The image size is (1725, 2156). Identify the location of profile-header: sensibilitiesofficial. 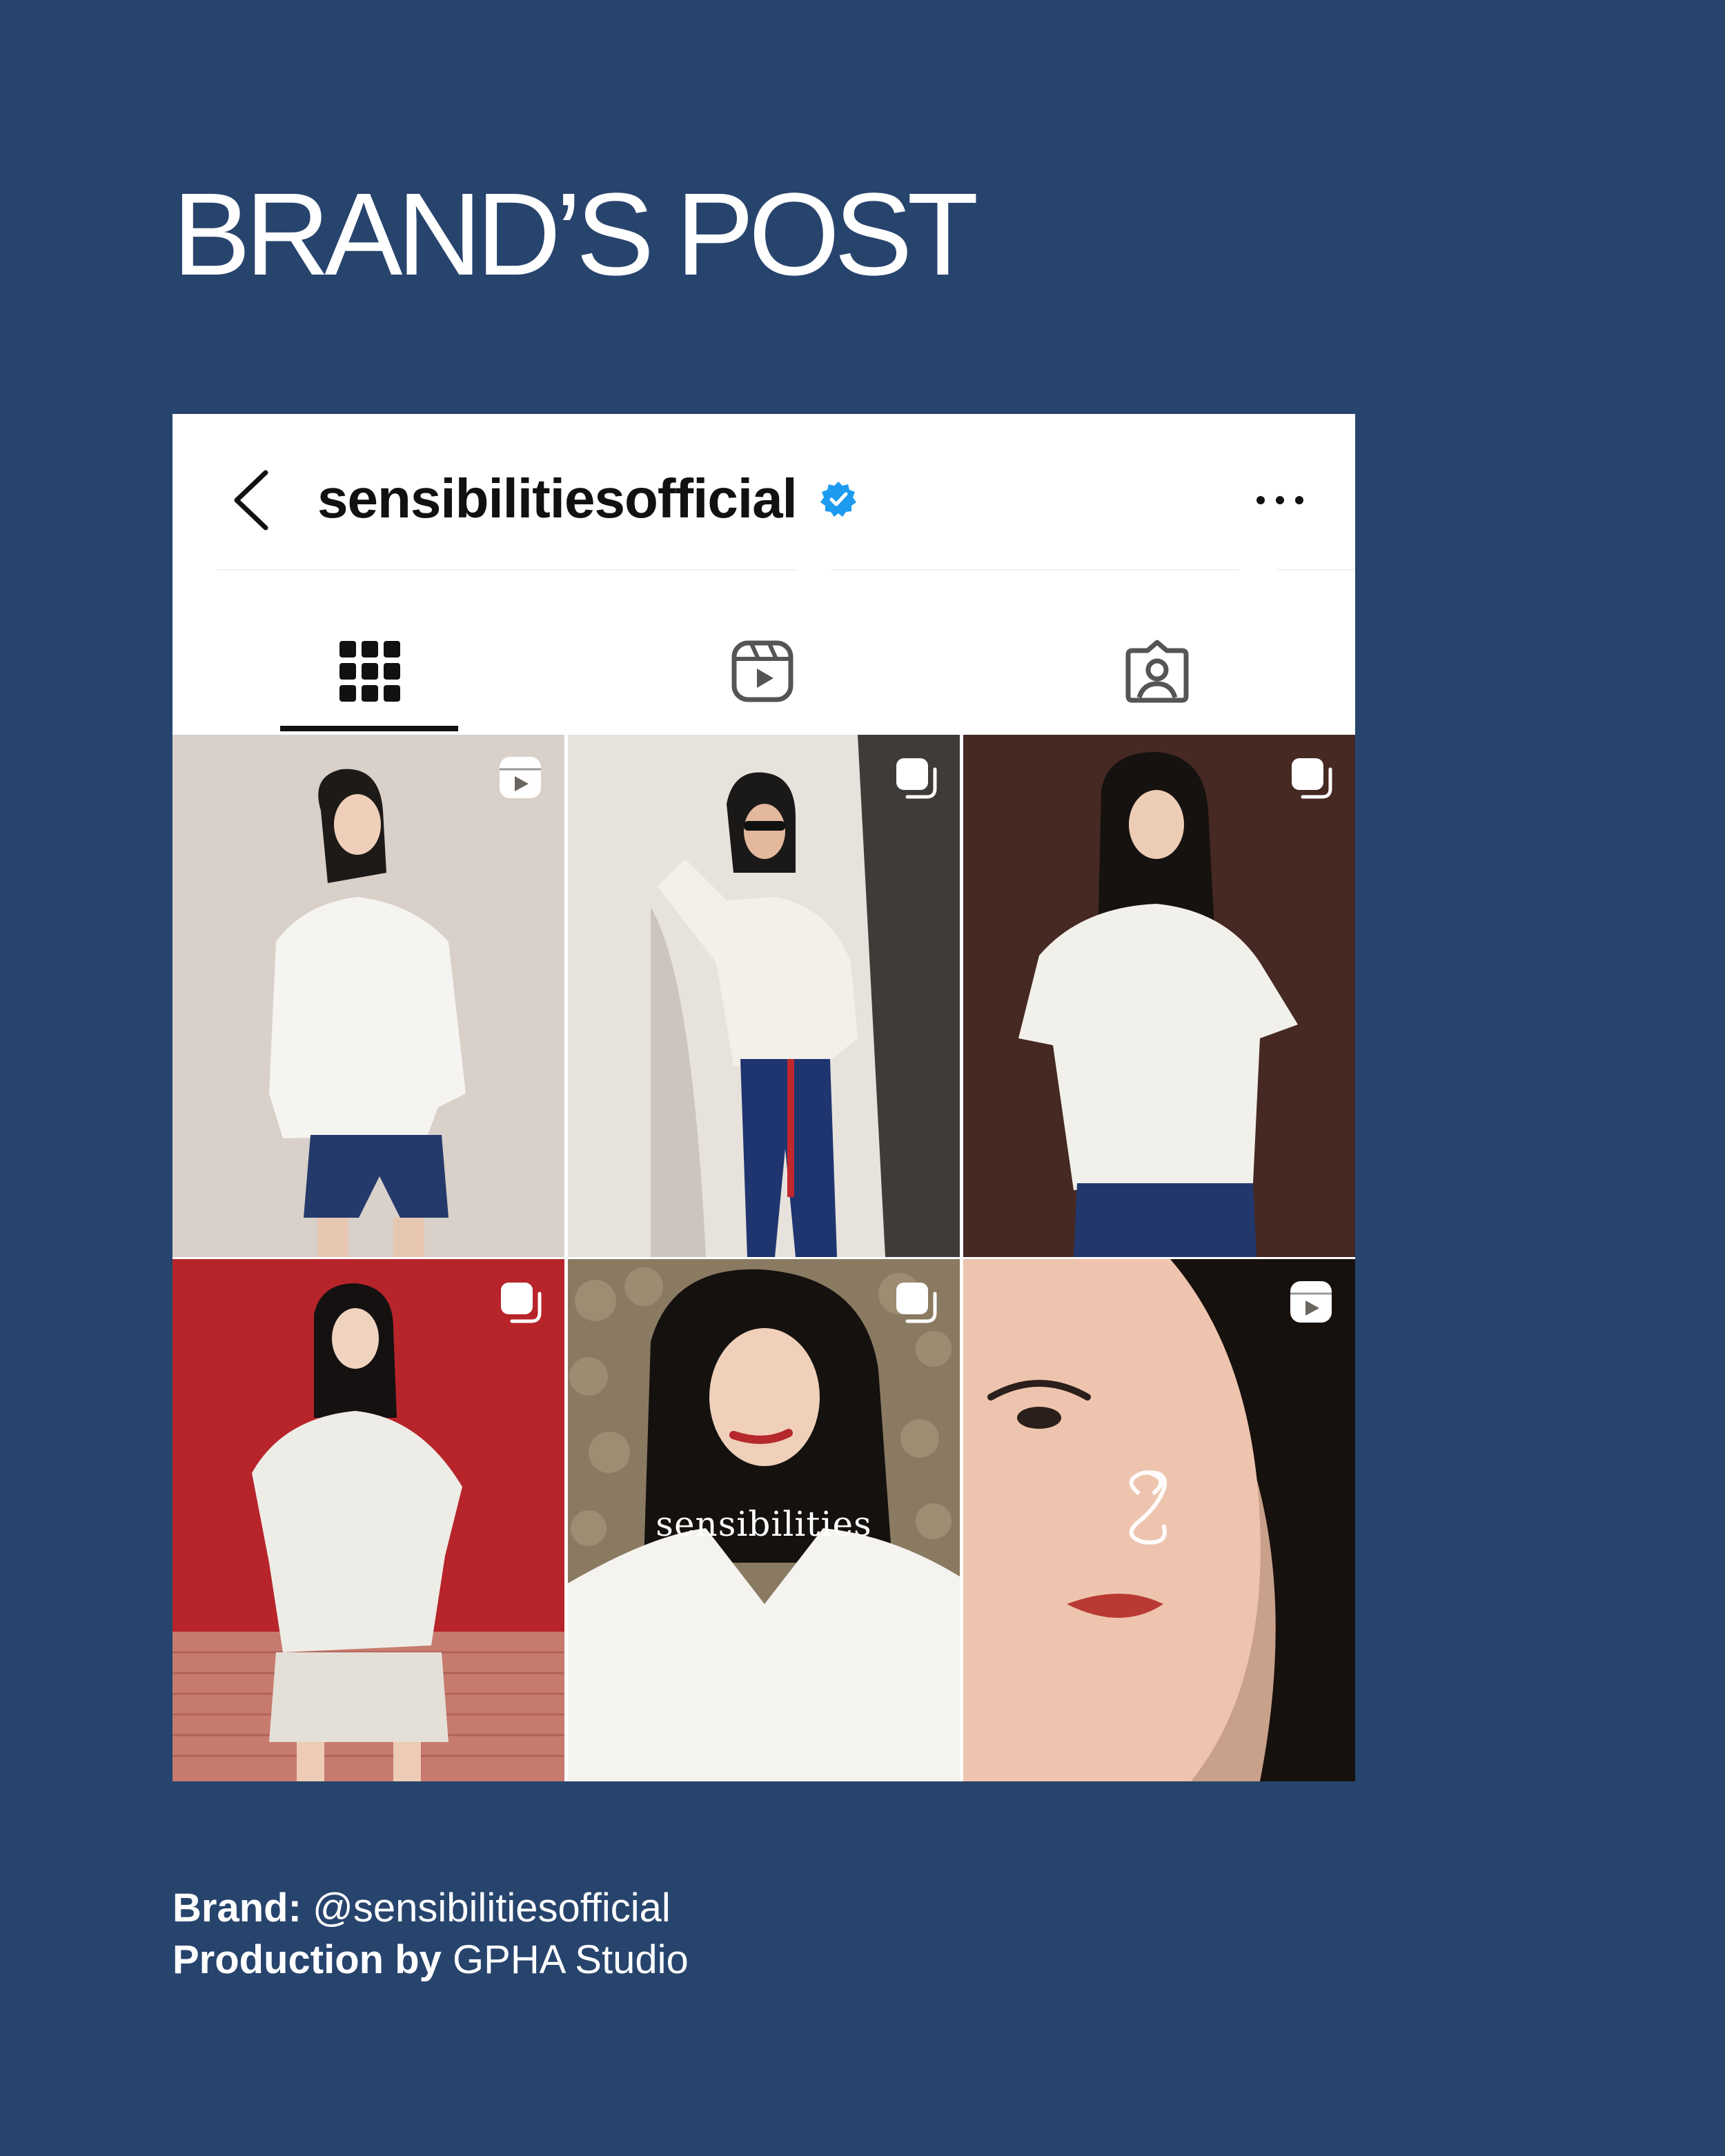
(763, 494).